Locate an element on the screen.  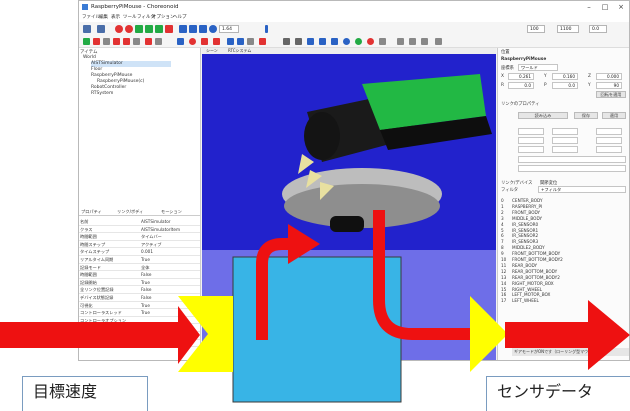
play-icon is located at coordinates (183, 29).